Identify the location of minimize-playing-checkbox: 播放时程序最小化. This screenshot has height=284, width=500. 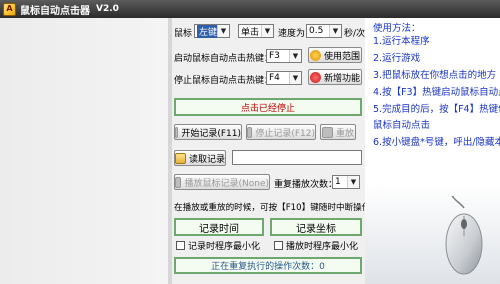
(316, 245).